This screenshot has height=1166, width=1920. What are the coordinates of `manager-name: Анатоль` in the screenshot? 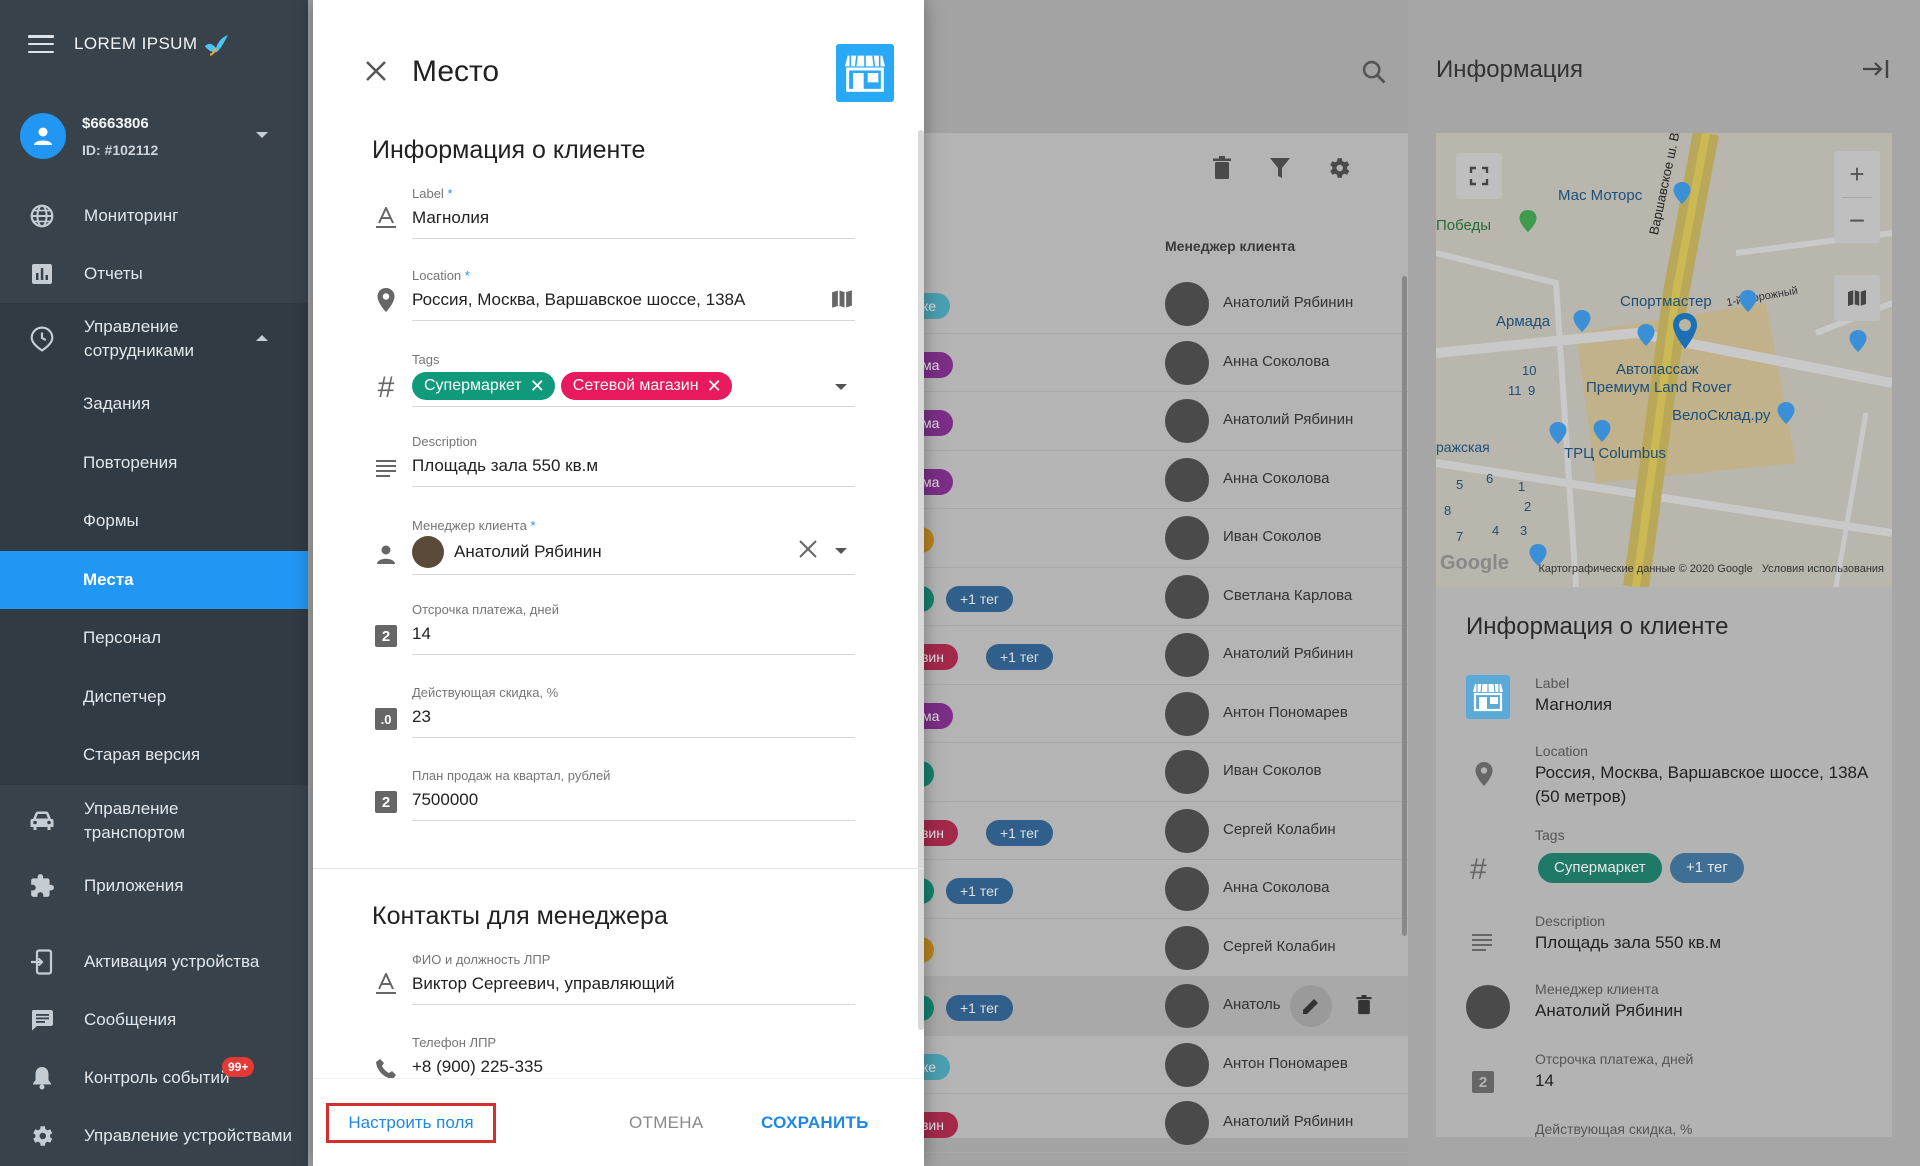 It's located at (1252, 1004).